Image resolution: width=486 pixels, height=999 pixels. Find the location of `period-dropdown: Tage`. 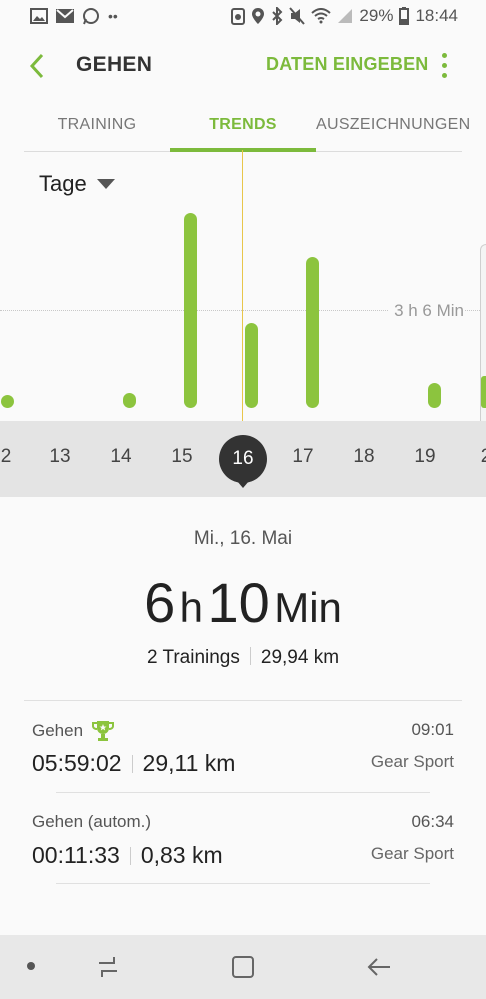

period-dropdown: Tage is located at coordinates (77, 184).